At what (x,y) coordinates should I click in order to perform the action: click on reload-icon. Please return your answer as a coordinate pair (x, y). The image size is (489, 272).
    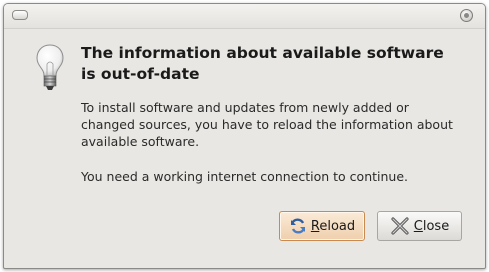
    Looking at the image, I should click on (297, 226).